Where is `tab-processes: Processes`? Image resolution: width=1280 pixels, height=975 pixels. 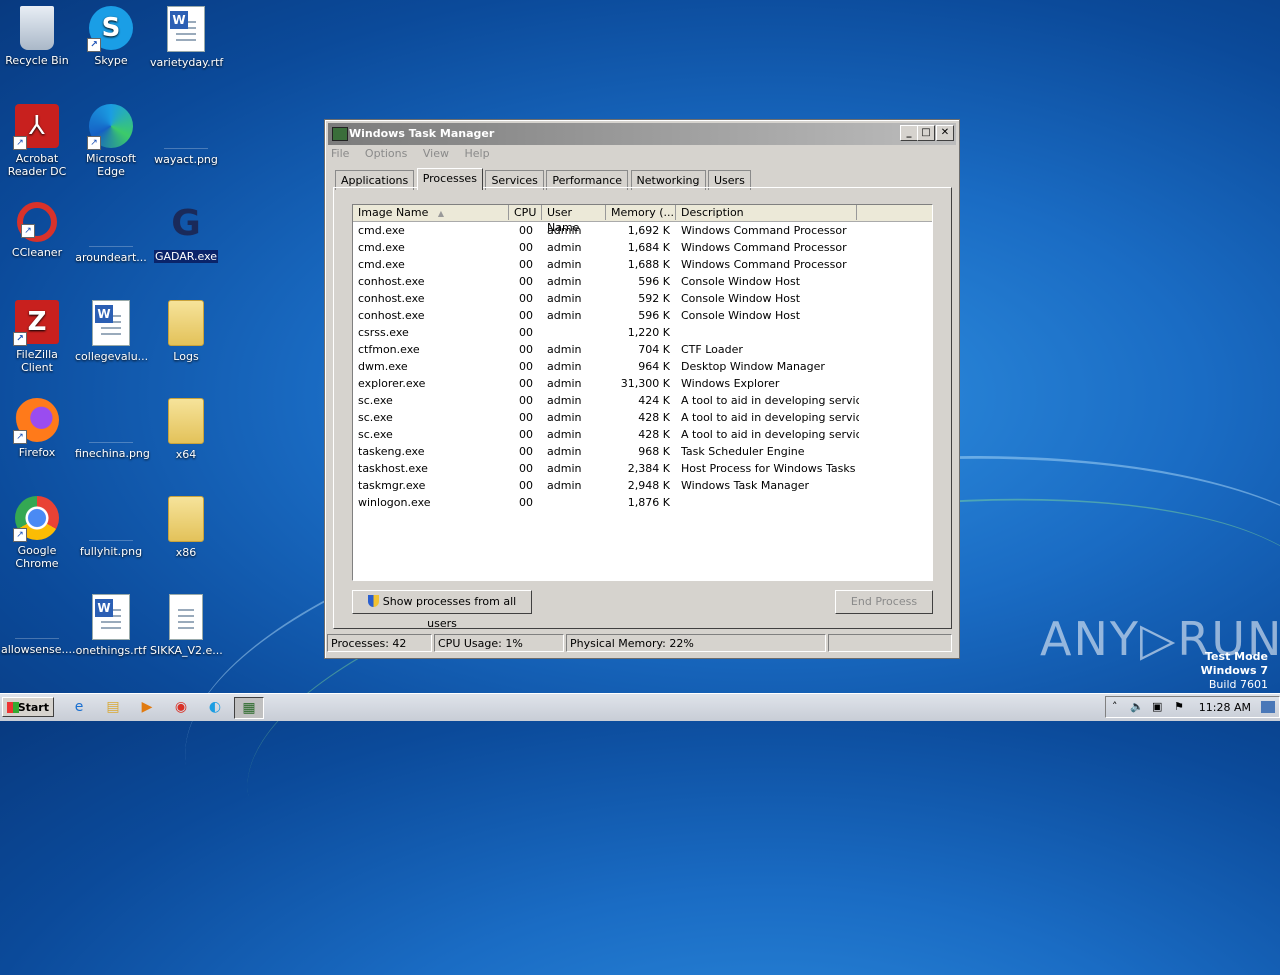
tab-processes: Processes is located at coordinates (449, 179).